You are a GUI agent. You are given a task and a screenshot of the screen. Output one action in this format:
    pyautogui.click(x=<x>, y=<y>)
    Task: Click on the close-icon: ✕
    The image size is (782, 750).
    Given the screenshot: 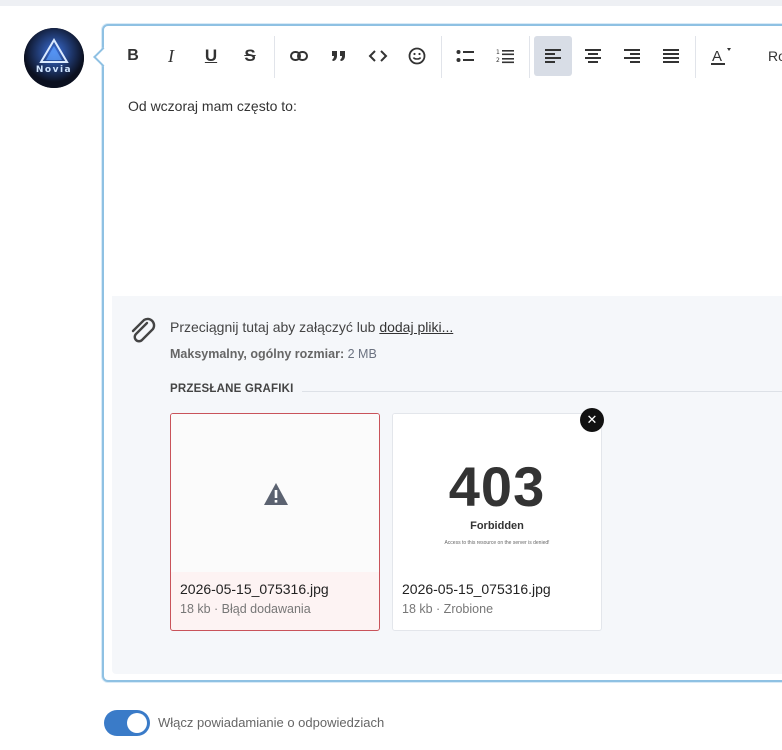 What is the action you would take?
    pyautogui.click(x=592, y=419)
    